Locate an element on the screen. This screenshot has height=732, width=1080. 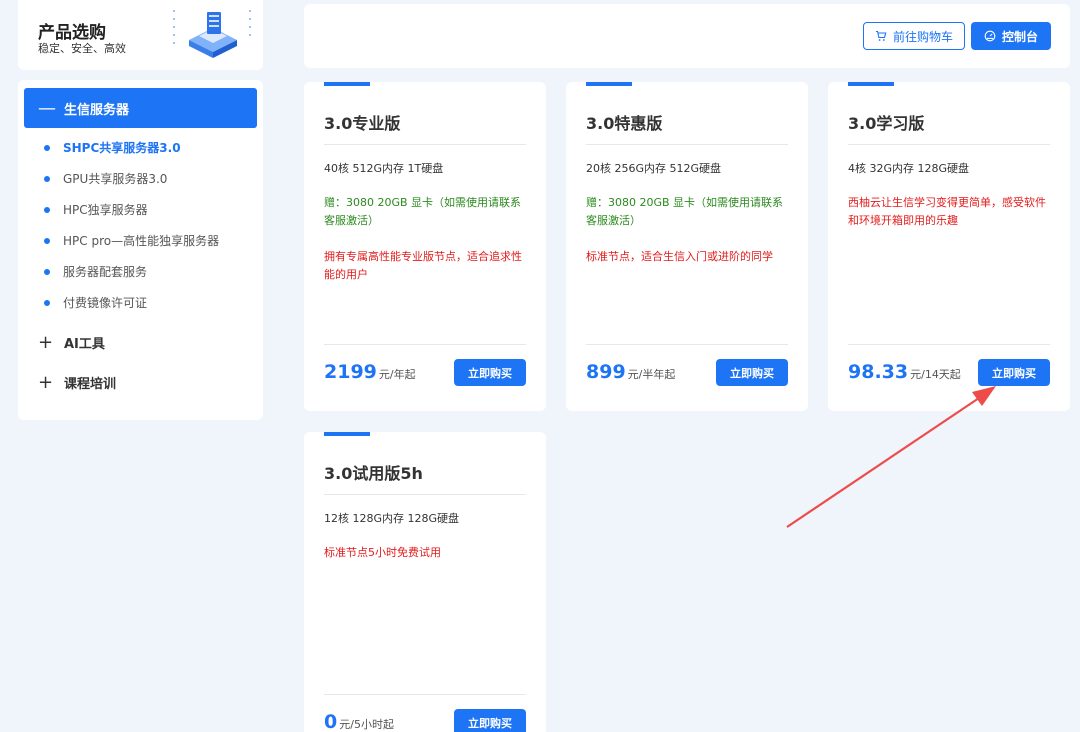
price-unit: 元/5小时起 is located at coordinates (366, 724).